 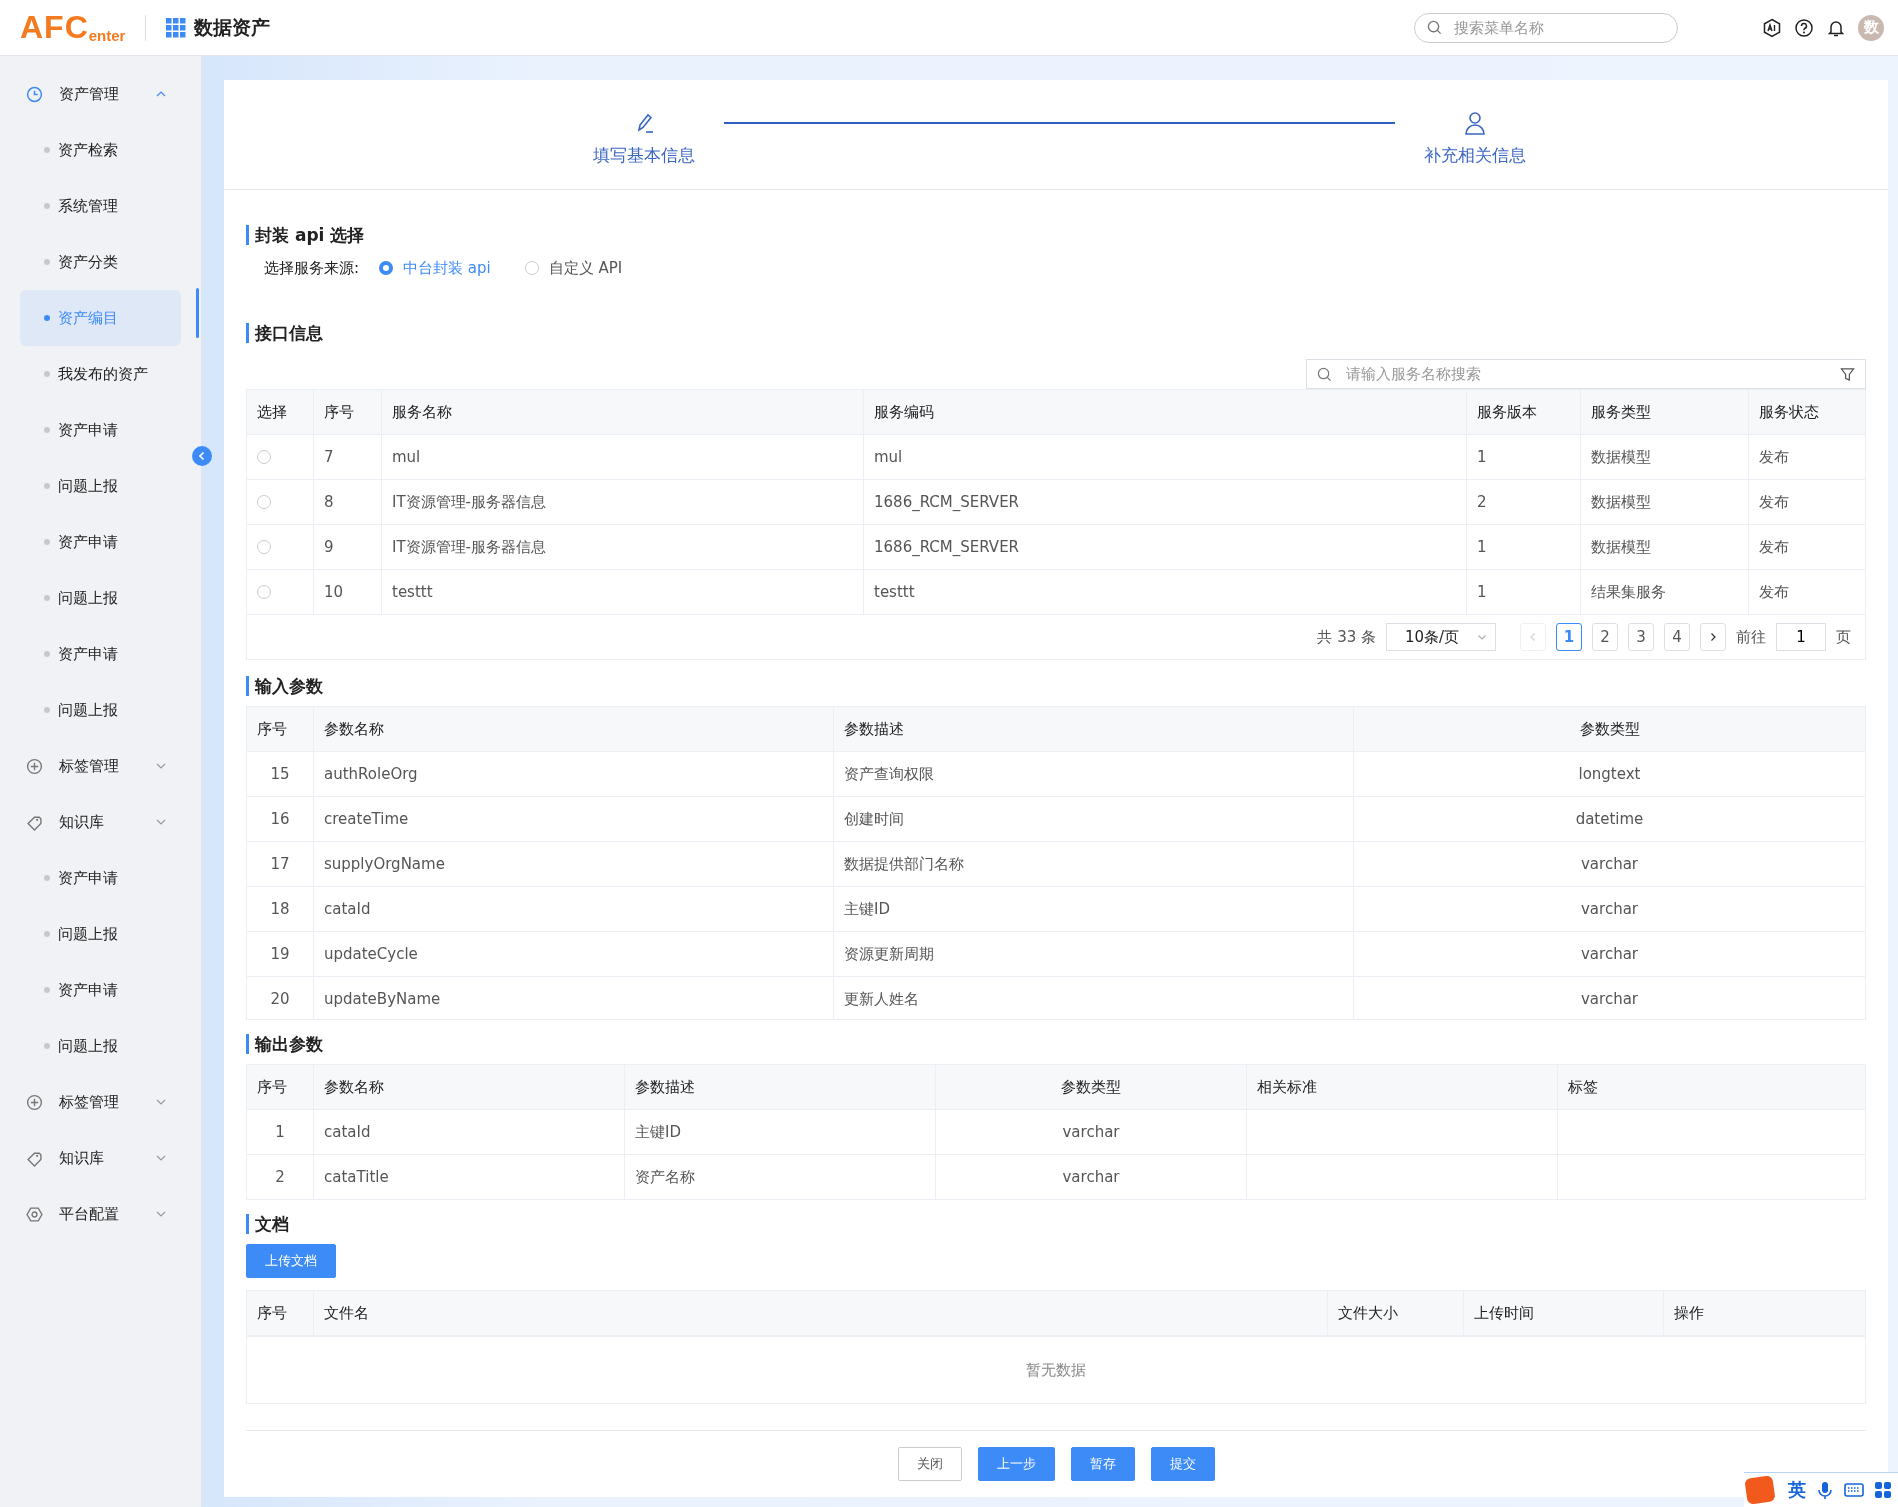 What do you see at coordinates (100, 262) in the screenshot?
I see `menu-item: 资产分类` at bounding box center [100, 262].